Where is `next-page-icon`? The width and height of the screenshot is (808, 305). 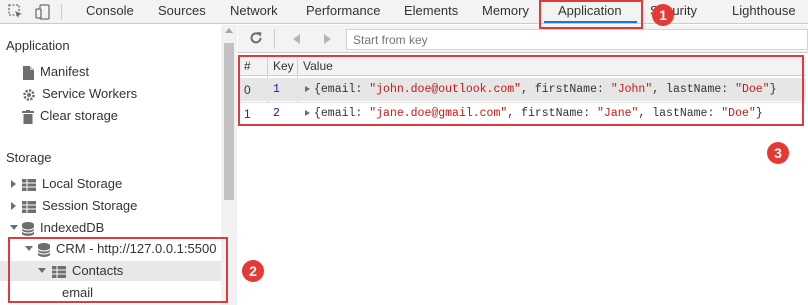
next-page-icon is located at coordinates (327, 39).